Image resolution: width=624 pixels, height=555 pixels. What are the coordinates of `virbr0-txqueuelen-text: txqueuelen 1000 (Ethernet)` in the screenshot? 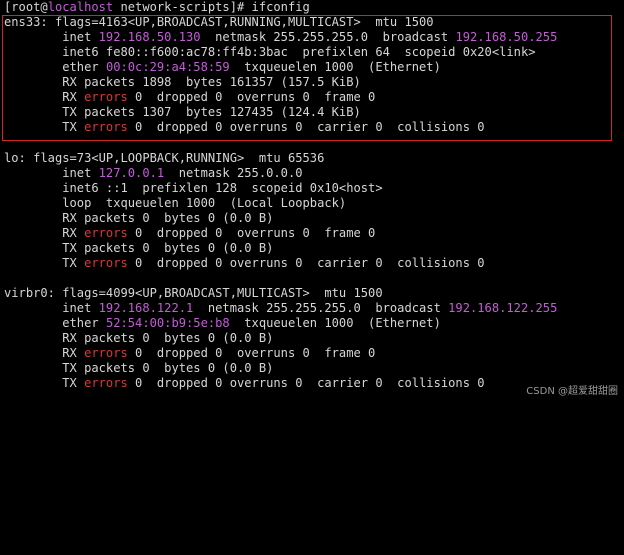 It's located at (335, 323).